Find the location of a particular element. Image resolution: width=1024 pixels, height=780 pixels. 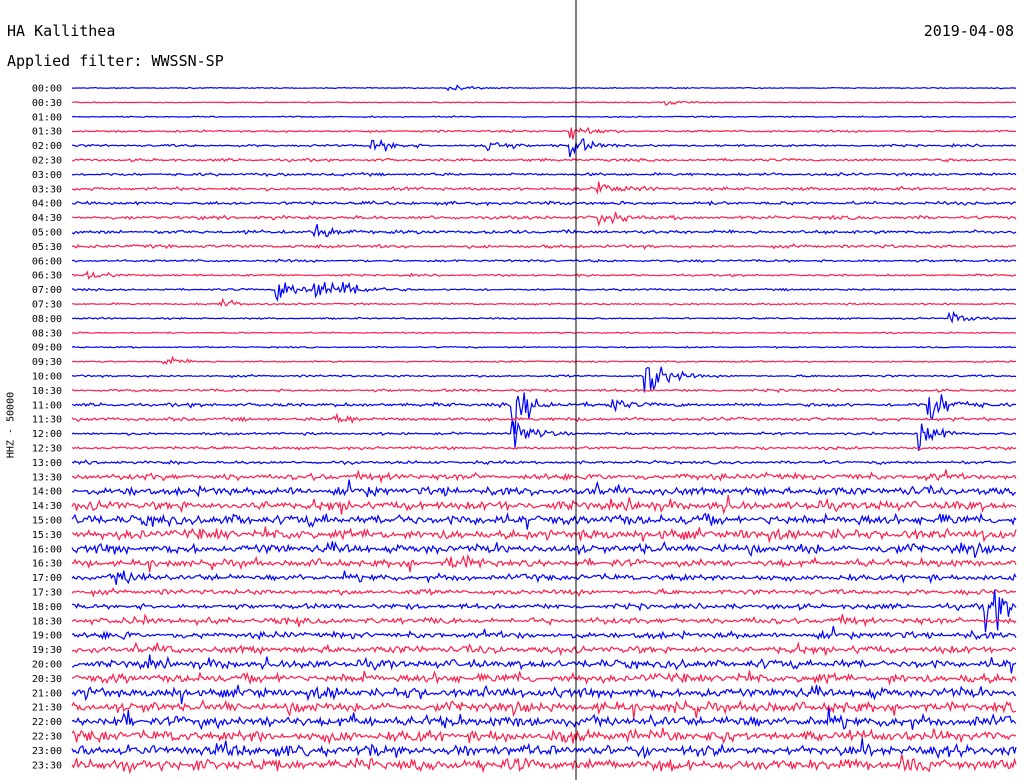

row-tick-label: 14:00 is located at coordinates (47, 492).